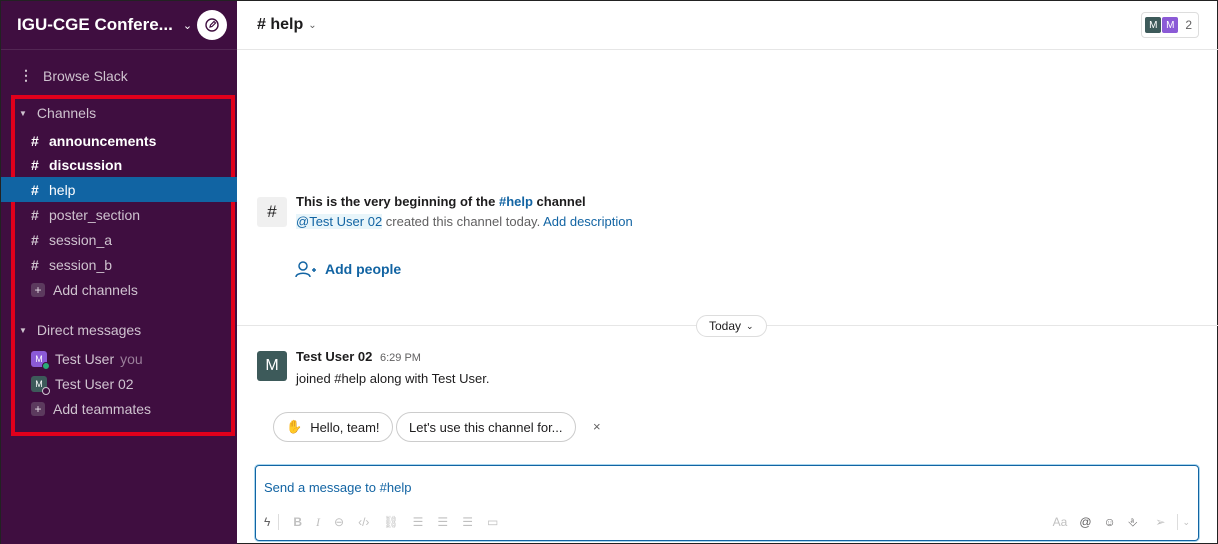  What do you see at coordinates (66, 113) in the screenshot?
I see `channels-header-label: Channels` at bounding box center [66, 113].